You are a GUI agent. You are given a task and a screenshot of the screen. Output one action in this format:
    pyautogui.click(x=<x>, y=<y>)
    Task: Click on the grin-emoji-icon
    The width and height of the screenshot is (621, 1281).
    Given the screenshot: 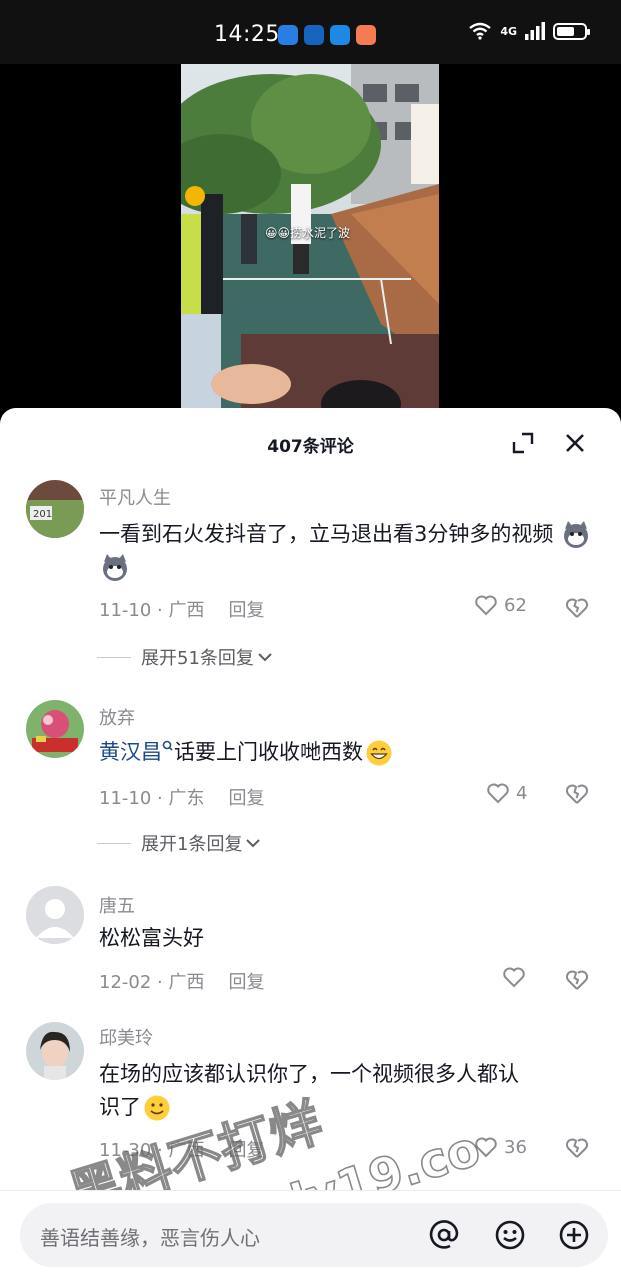 What is the action you would take?
    pyautogui.click(x=379, y=753)
    